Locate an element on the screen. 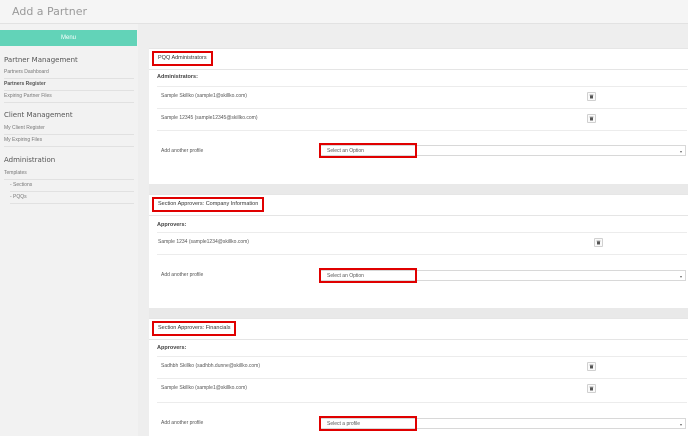 The image size is (688, 436). profile-name: Sample 12345 (sample12345@skillko.com) is located at coordinates (209, 118).